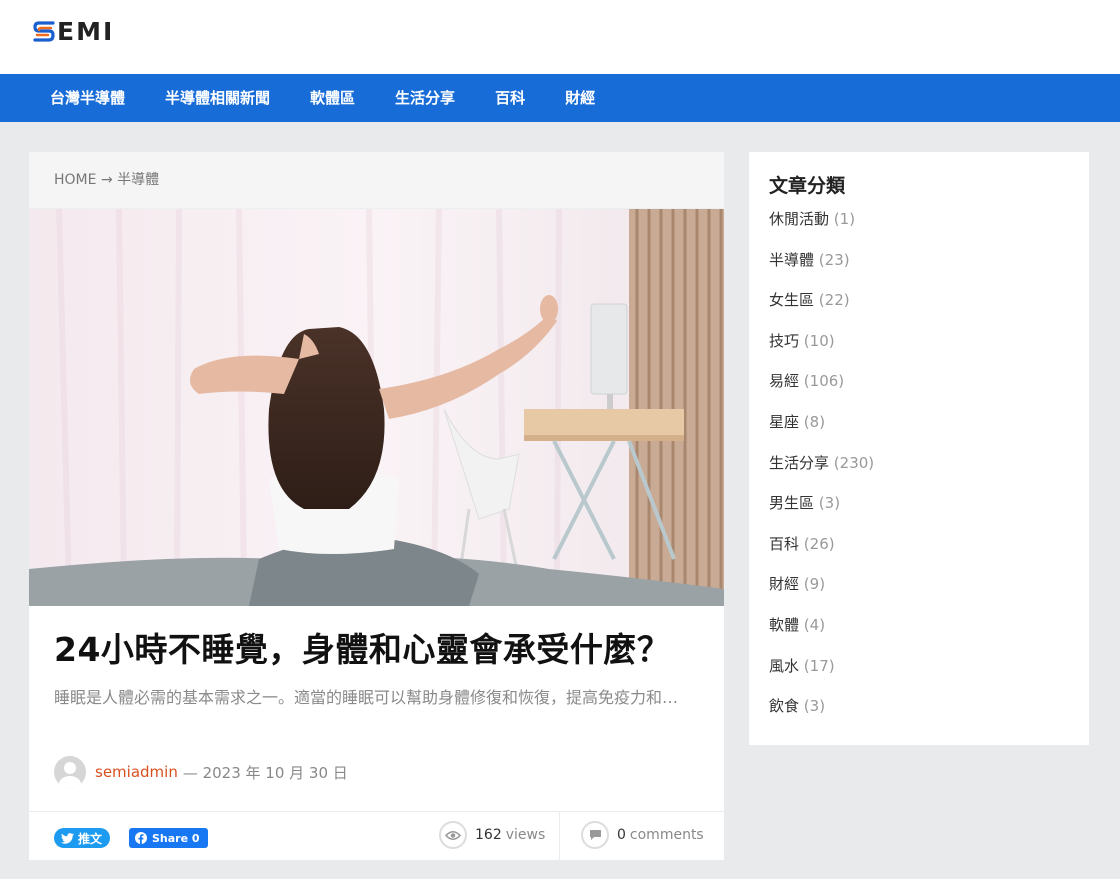 The width and height of the screenshot is (1120, 879). I want to click on facebook-share-button: Share 0, so click(168, 838).